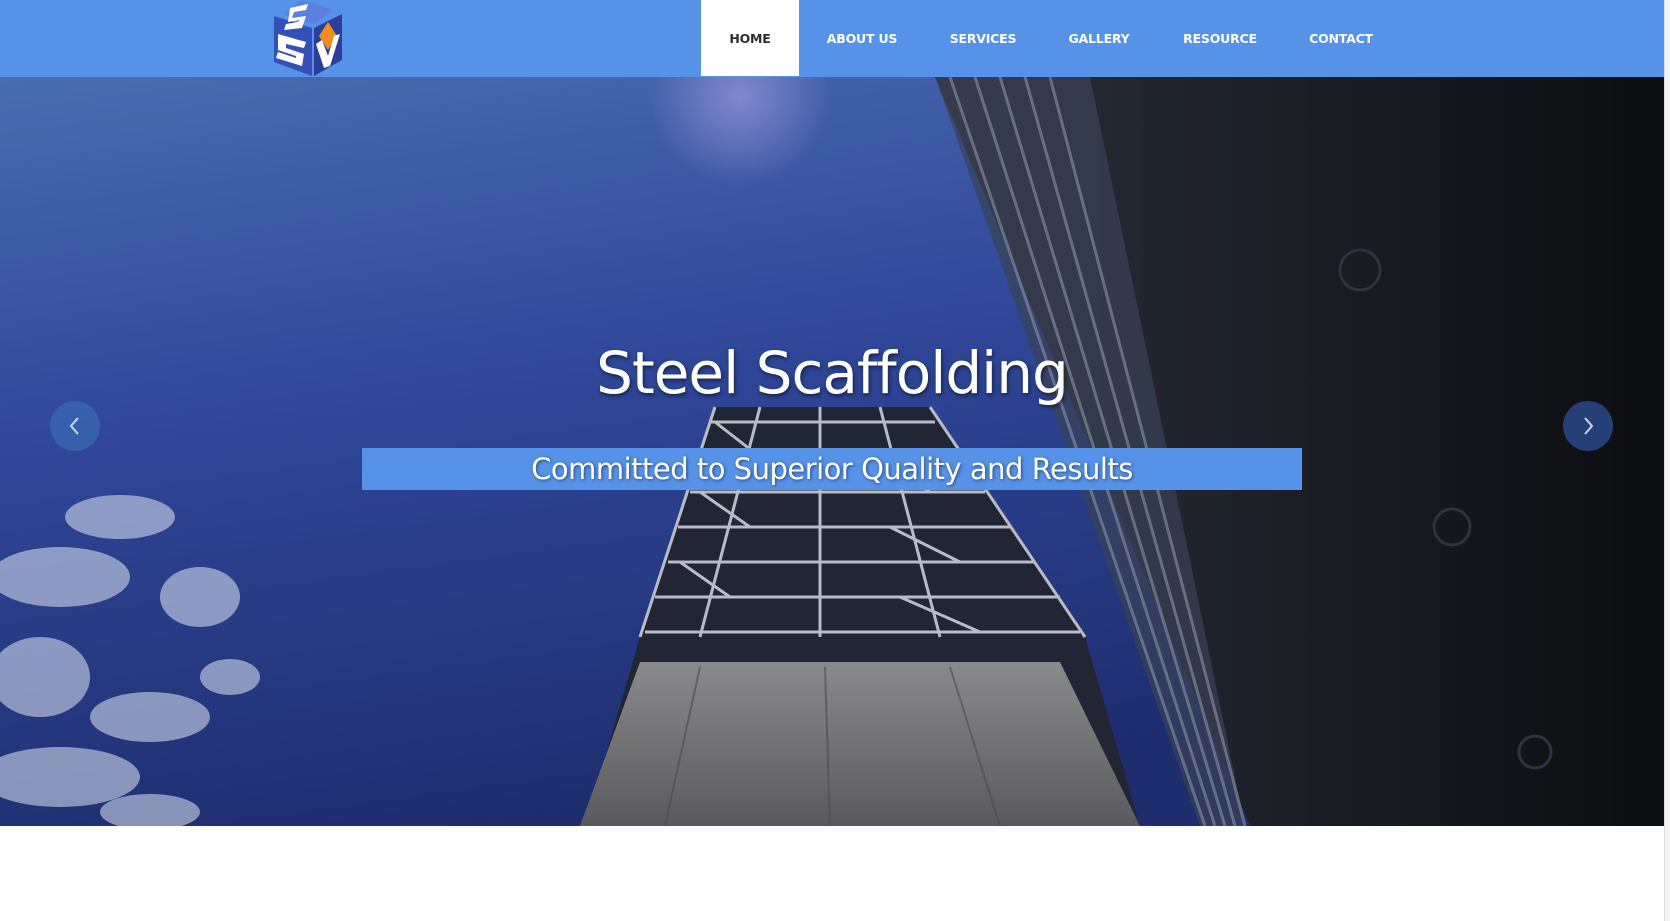  Describe the element at coordinates (832, 873) in the screenshot. I see `content-area` at that location.